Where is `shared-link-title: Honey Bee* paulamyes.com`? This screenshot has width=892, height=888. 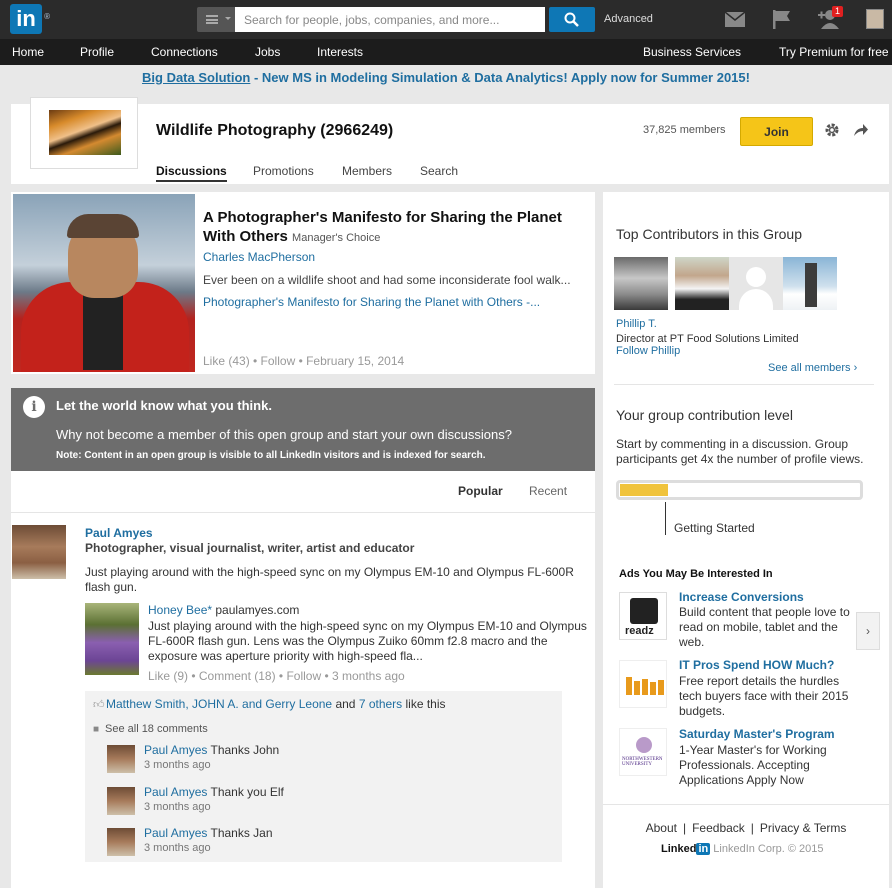 shared-link-title: Honey Bee* paulamyes.com is located at coordinates (224, 610).